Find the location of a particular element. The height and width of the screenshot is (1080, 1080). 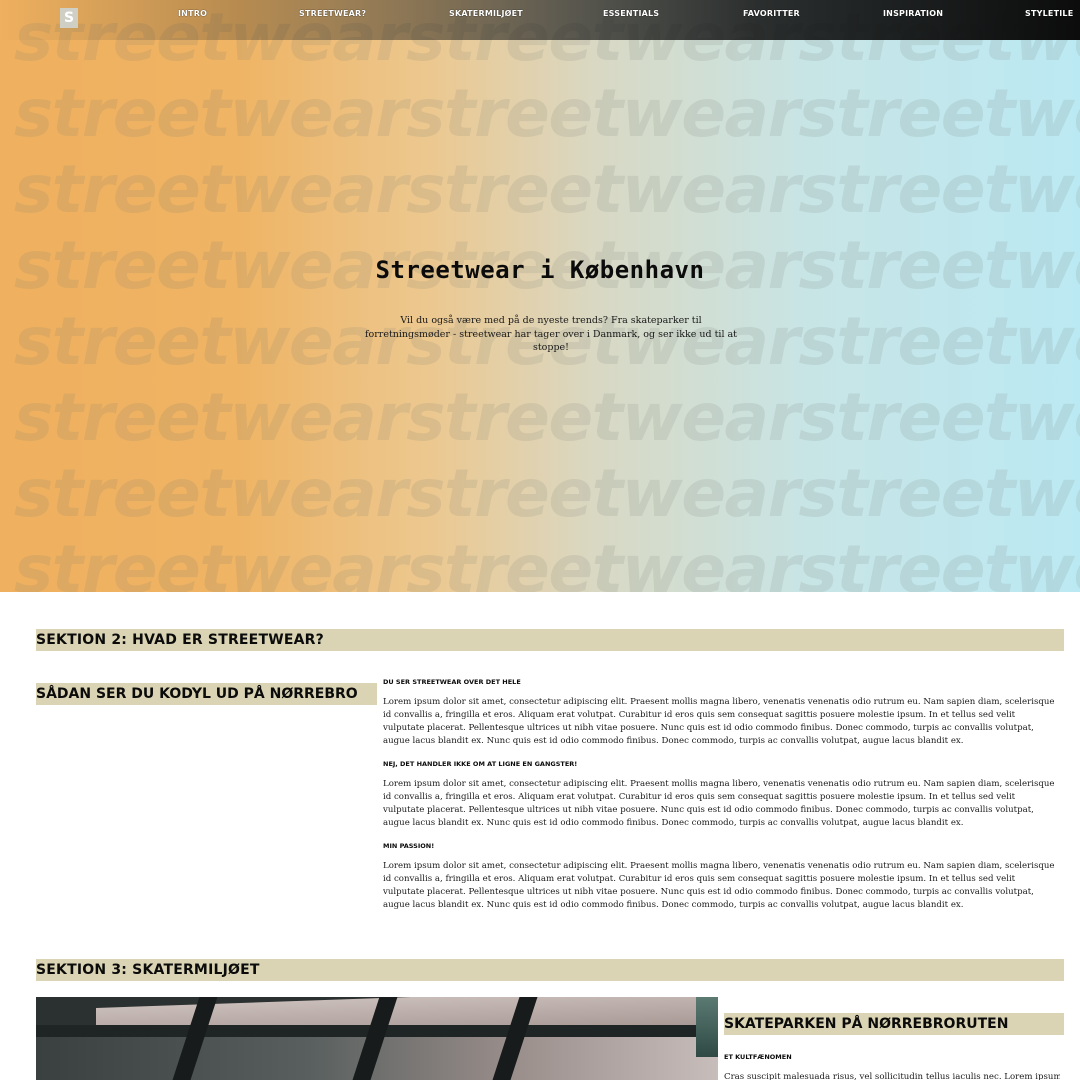

section-3-header: Sektion 3: Skatermiljøet is located at coordinates (550, 970).